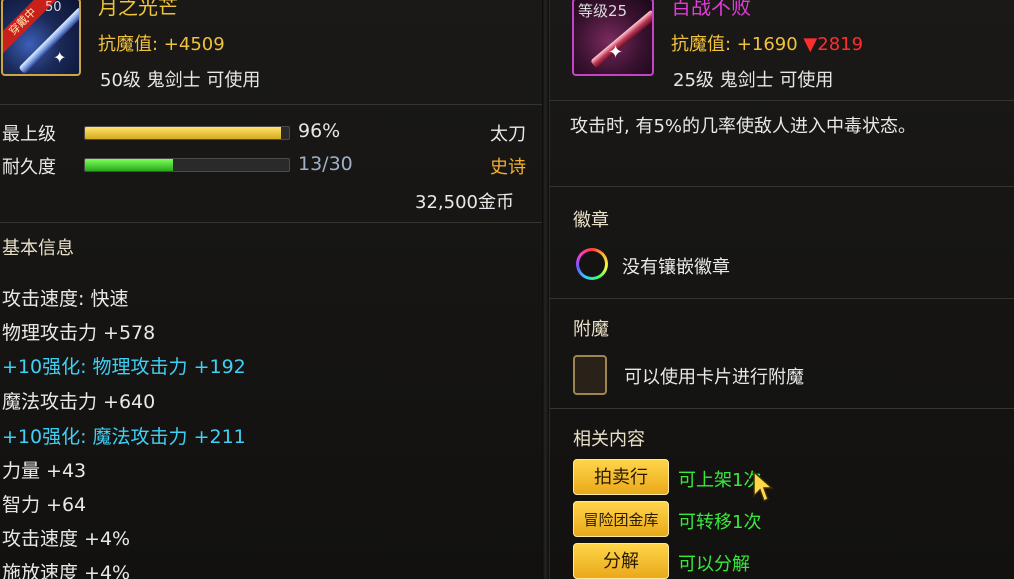  What do you see at coordinates (129, 165) in the screenshot?
I see `durability-bar-fill` at bounding box center [129, 165].